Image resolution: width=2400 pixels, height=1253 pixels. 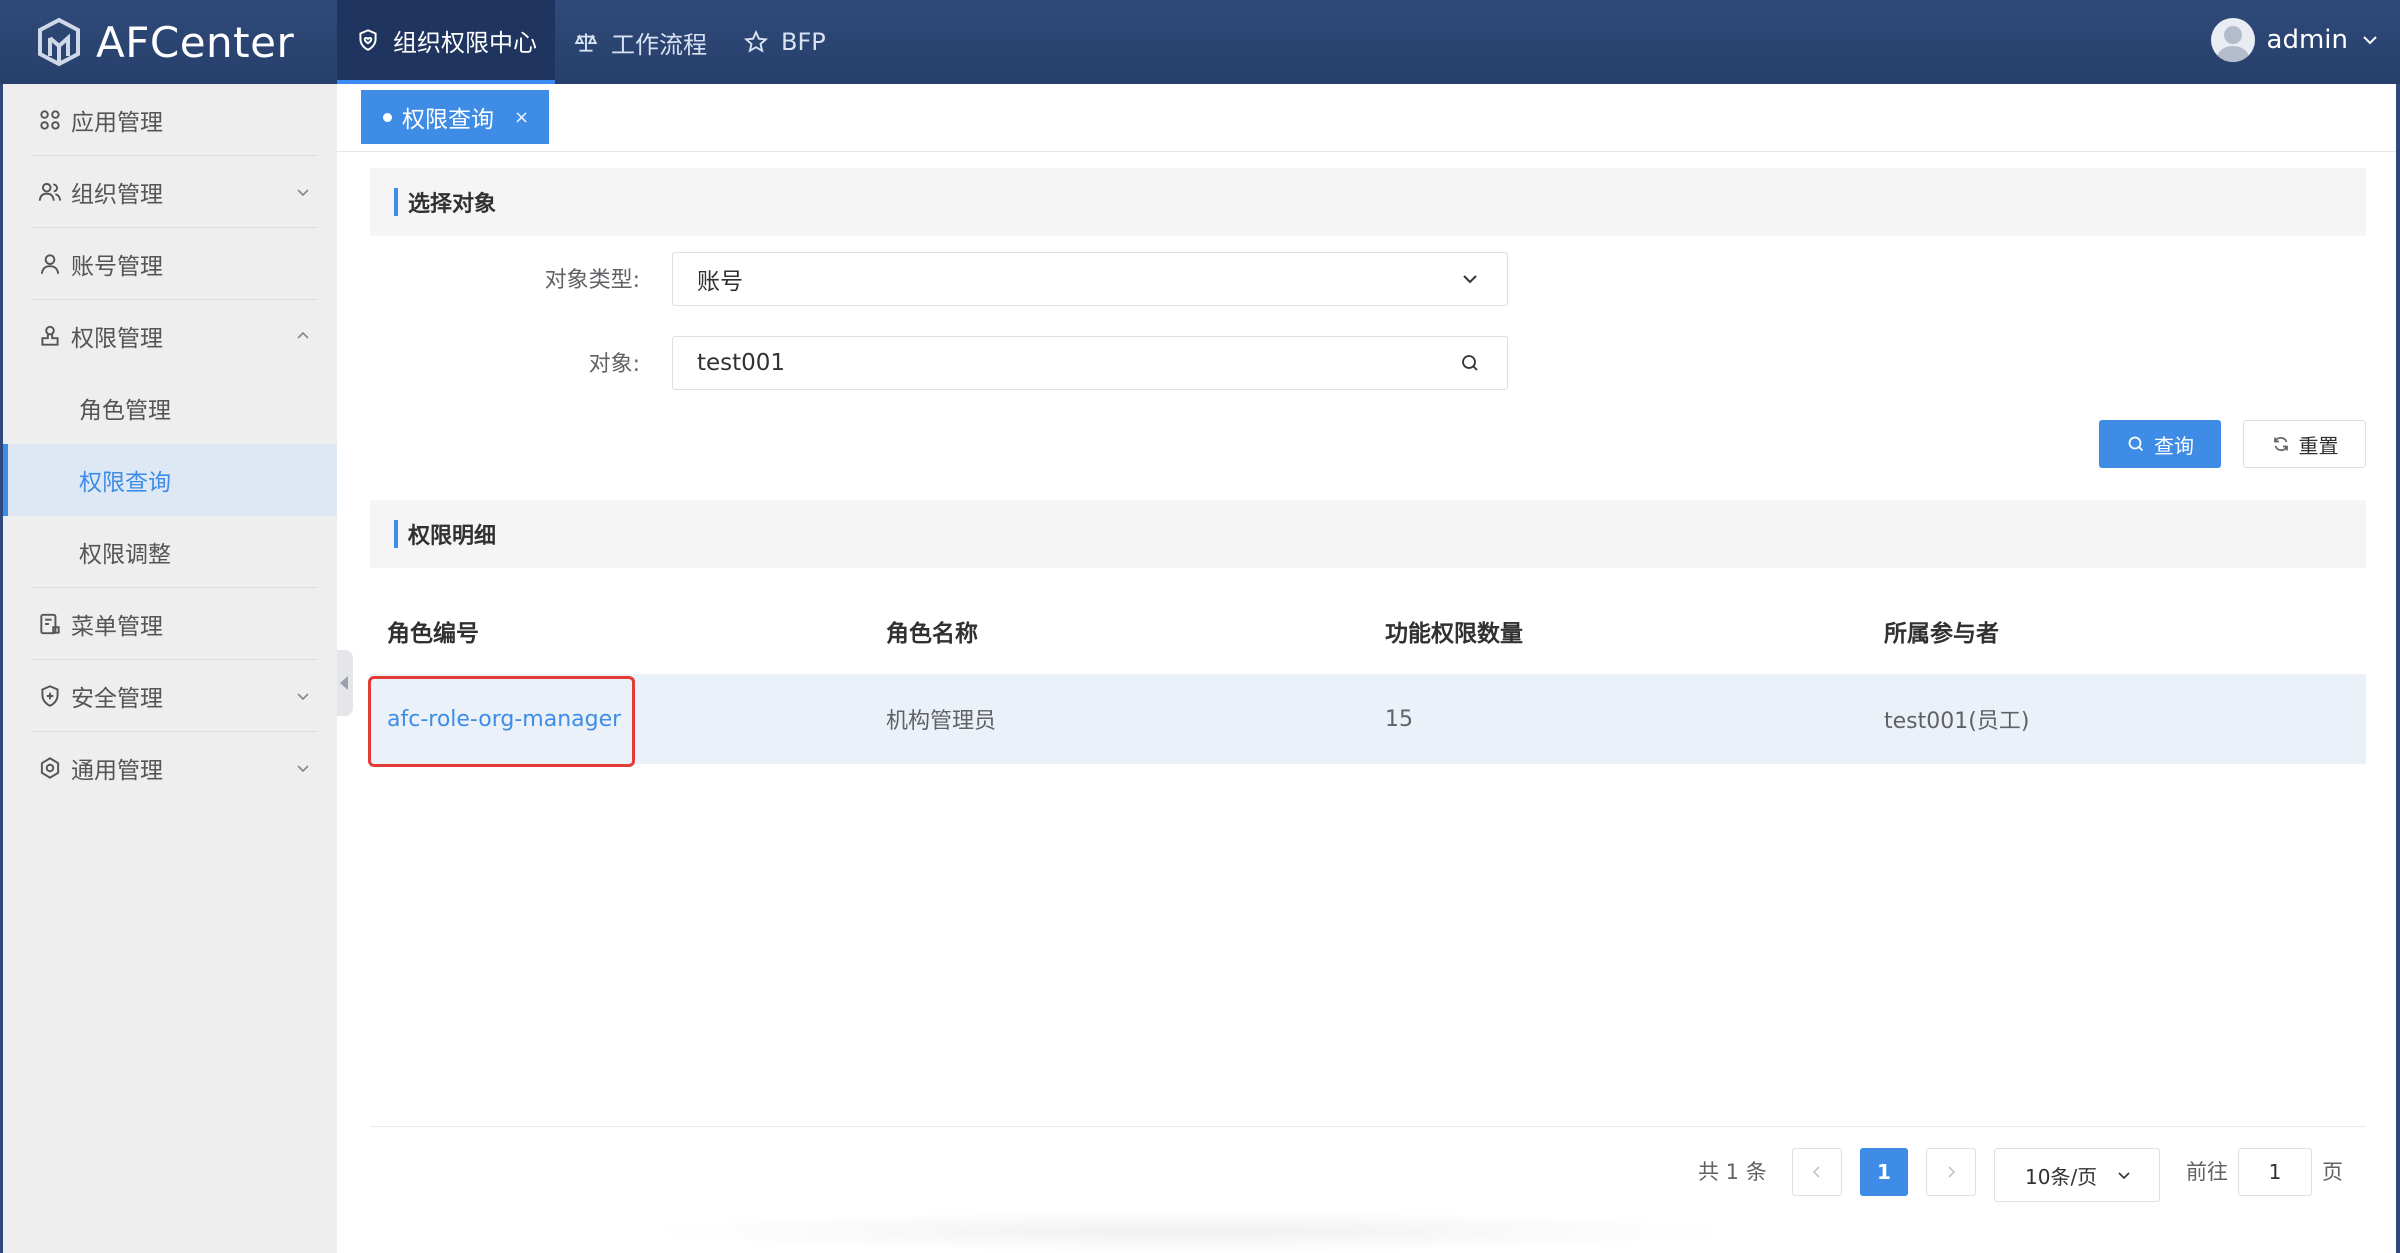 I want to click on object-input: test001, so click(x=1090, y=363).